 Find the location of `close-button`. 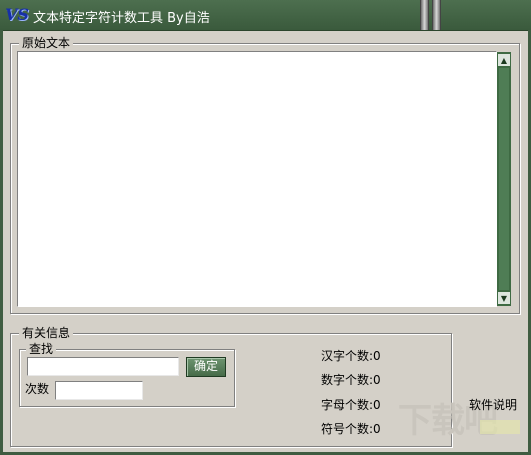

close-button is located at coordinates (436, 15).